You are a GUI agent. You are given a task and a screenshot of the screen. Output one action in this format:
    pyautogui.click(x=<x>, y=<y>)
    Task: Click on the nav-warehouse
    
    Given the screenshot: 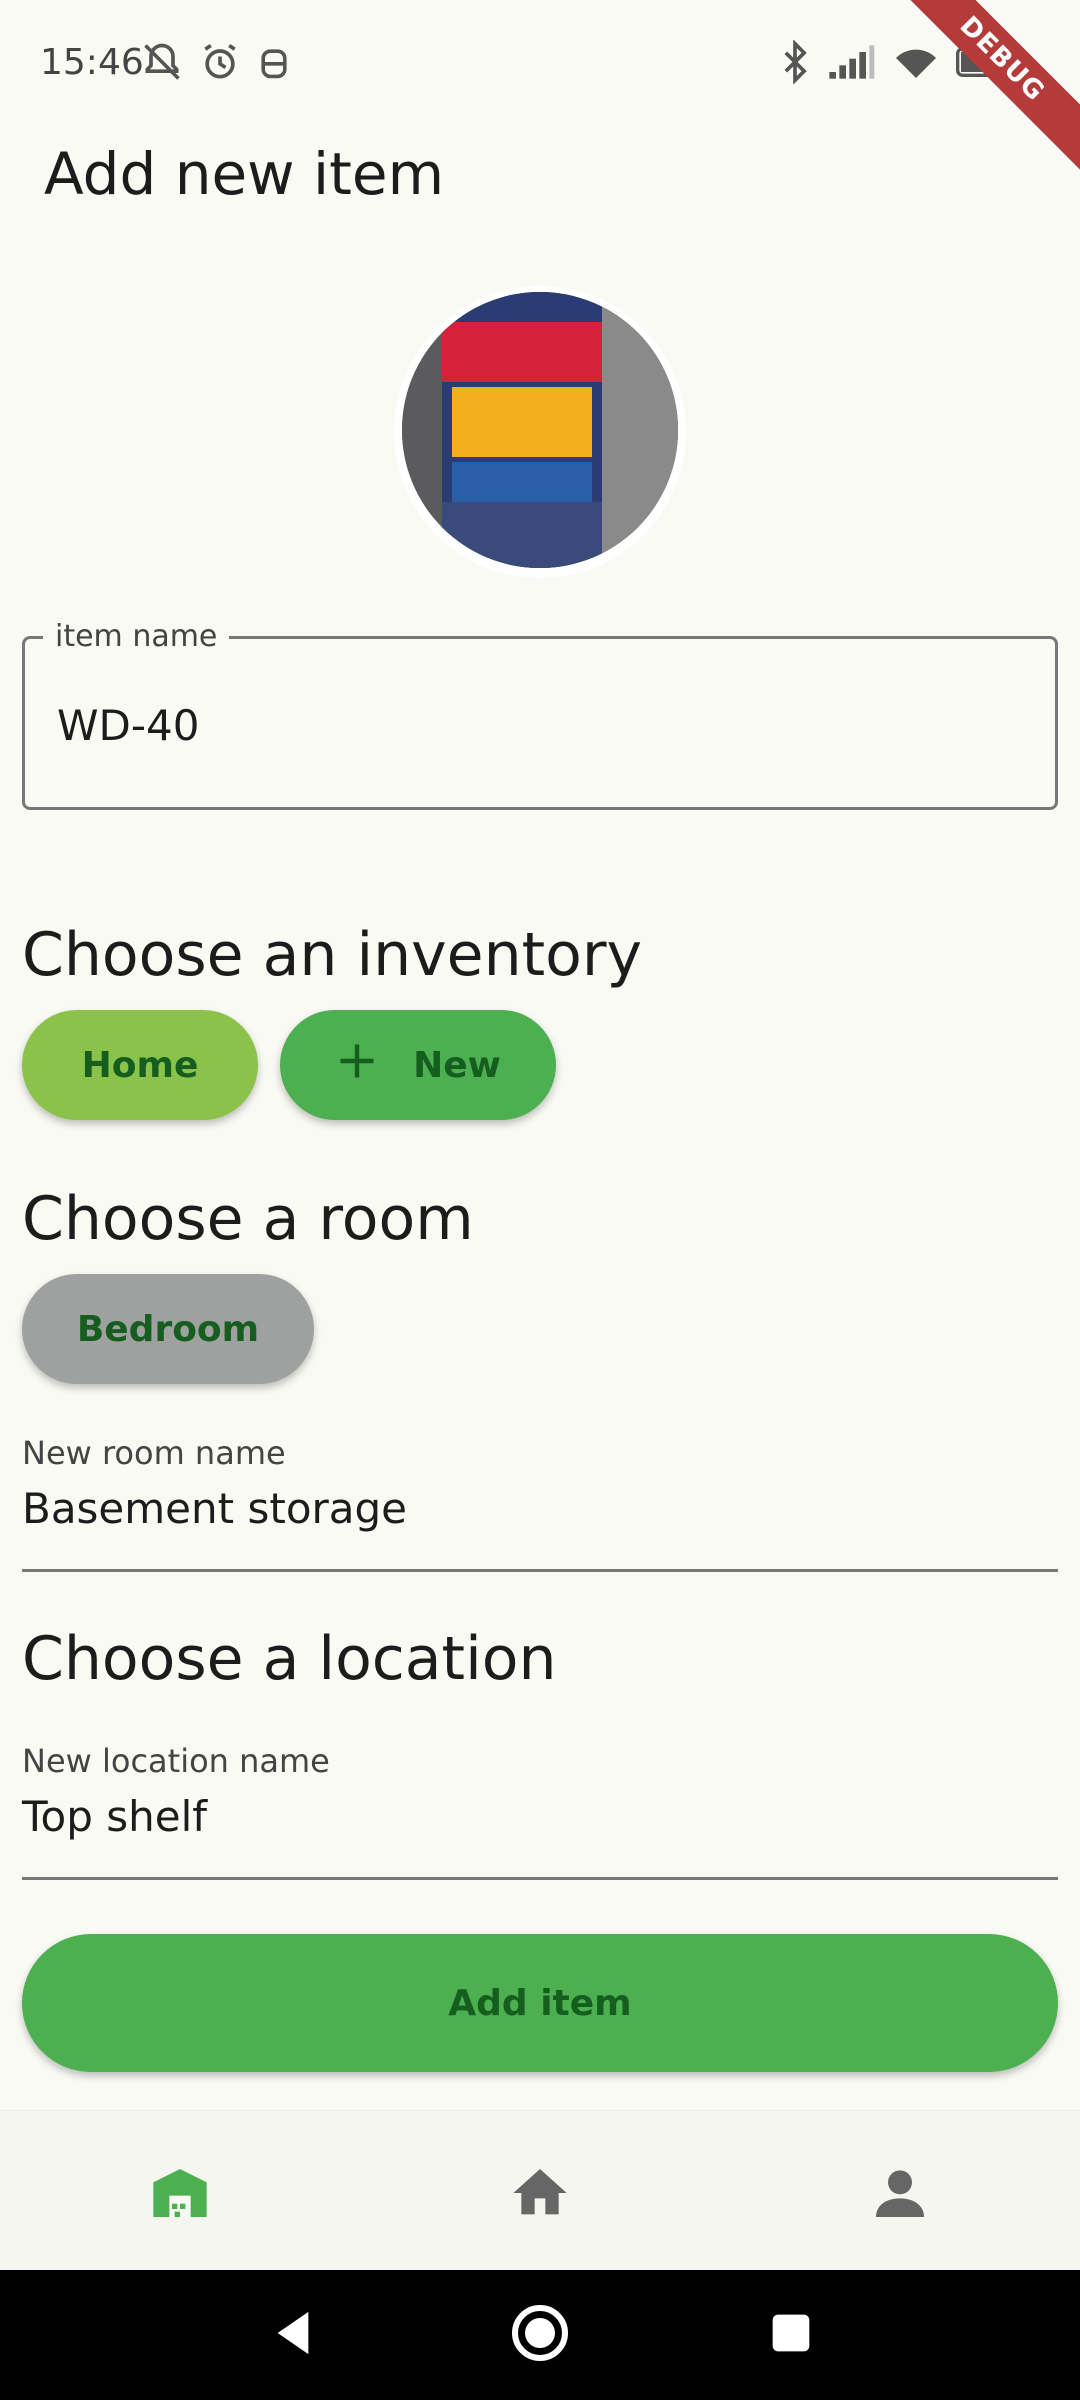 What is the action you would take?
    pyautogui.click(x=180, y=2195)
    